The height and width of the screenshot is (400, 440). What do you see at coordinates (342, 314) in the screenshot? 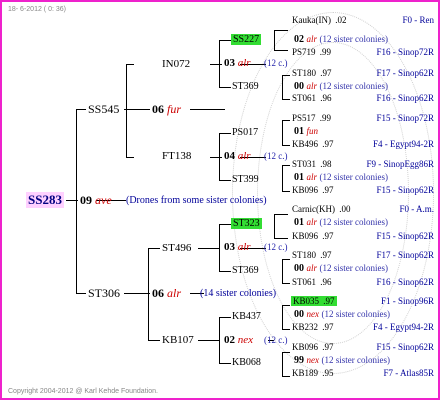
I see `mating-row: 00 nex (12 sister colonies)` at bounding box center [342, 314].